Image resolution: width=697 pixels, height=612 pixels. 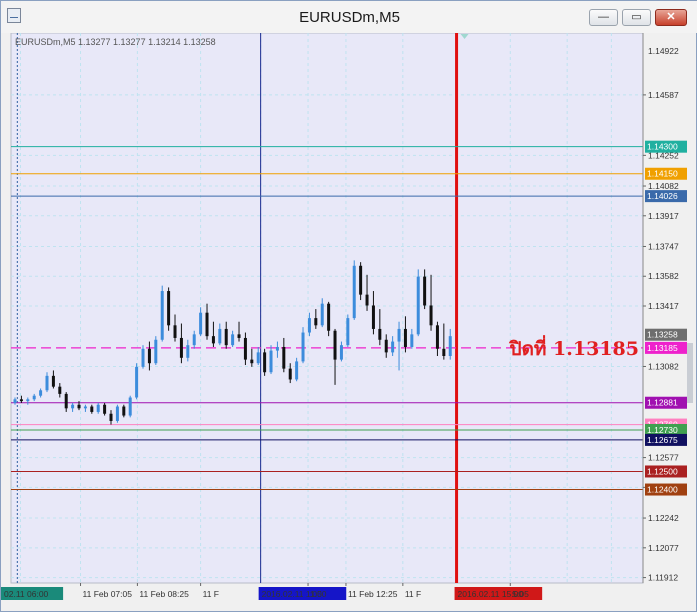 I want to click on maximize-button: ▭, so click(x=636, y=17).